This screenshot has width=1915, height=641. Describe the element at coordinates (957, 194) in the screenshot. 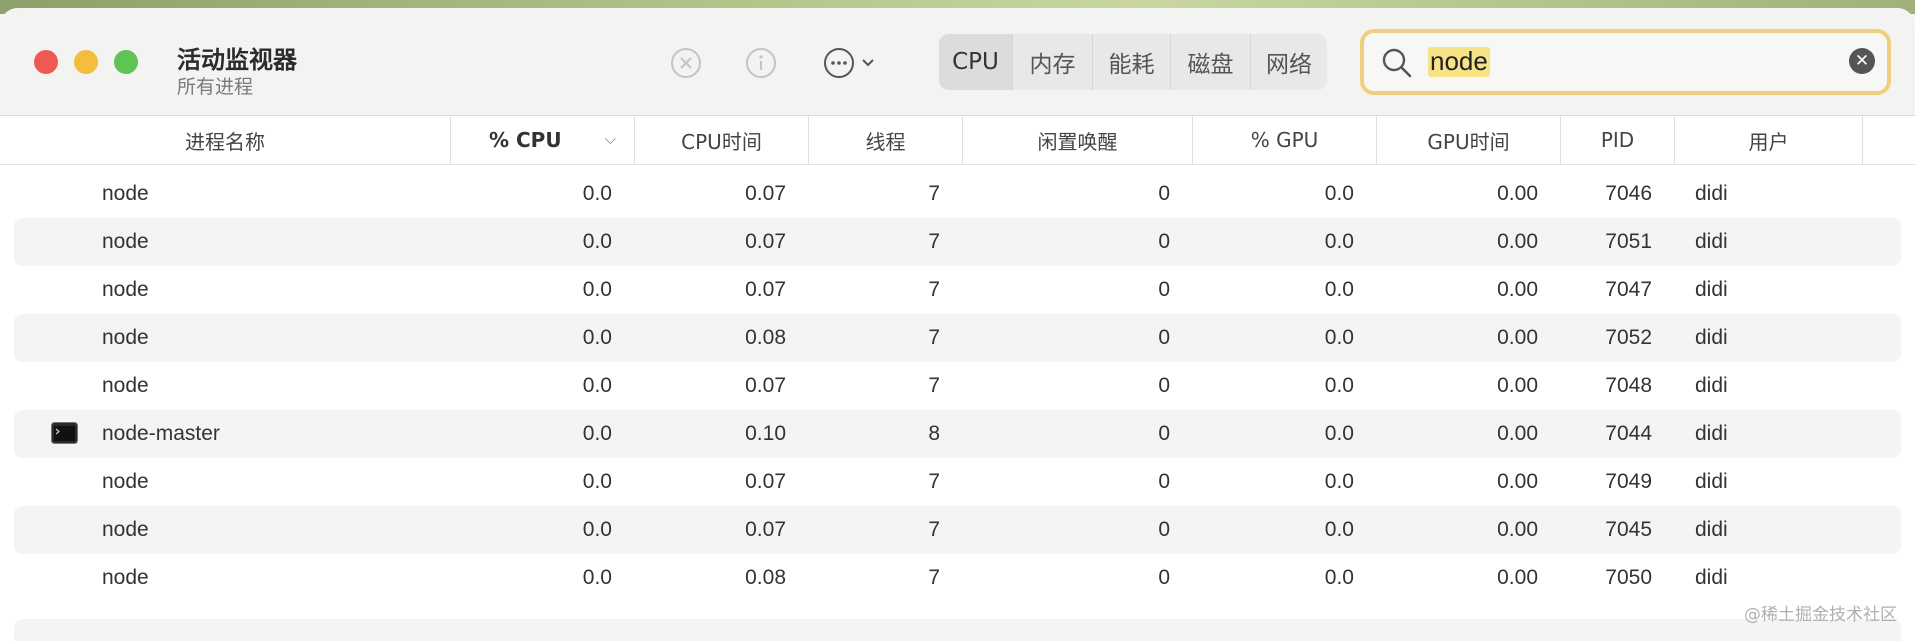

I see `table-row: node 0.0 0.07 7 0 0.0 0.00 7046 didi` at that location.